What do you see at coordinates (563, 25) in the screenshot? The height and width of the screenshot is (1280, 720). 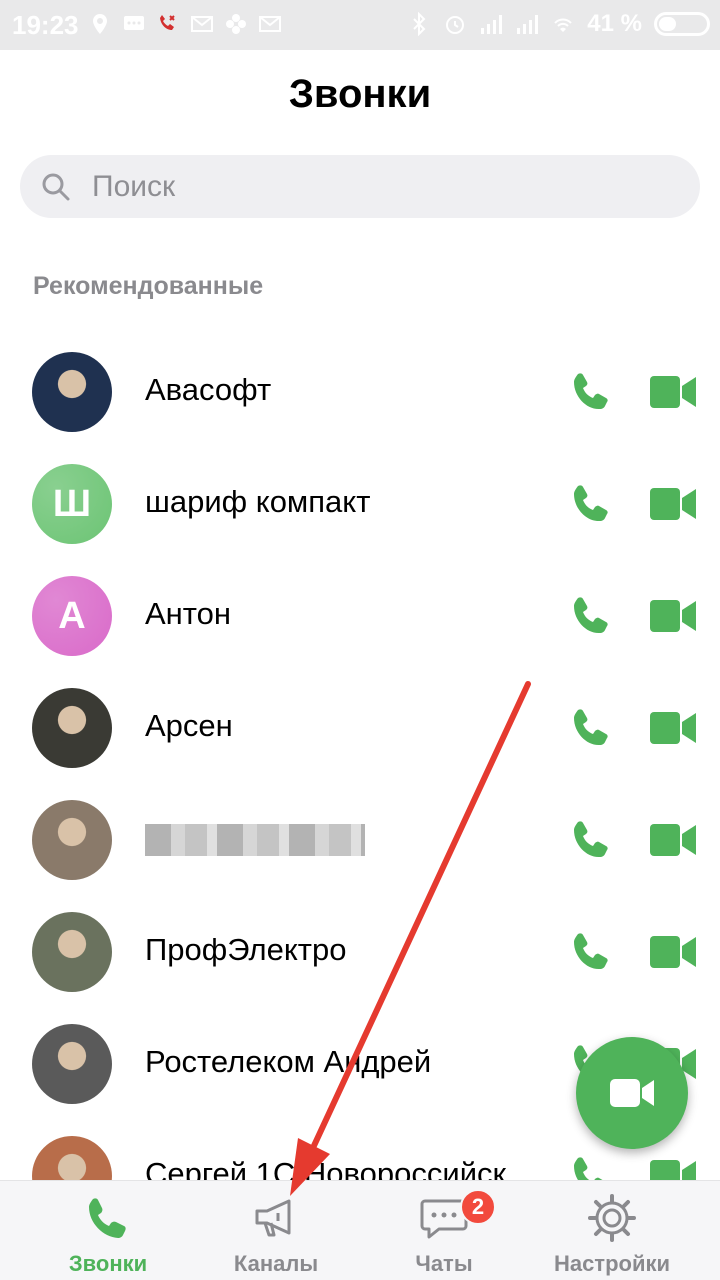 I see `wifi-icon` at bounding box center [563, 25].